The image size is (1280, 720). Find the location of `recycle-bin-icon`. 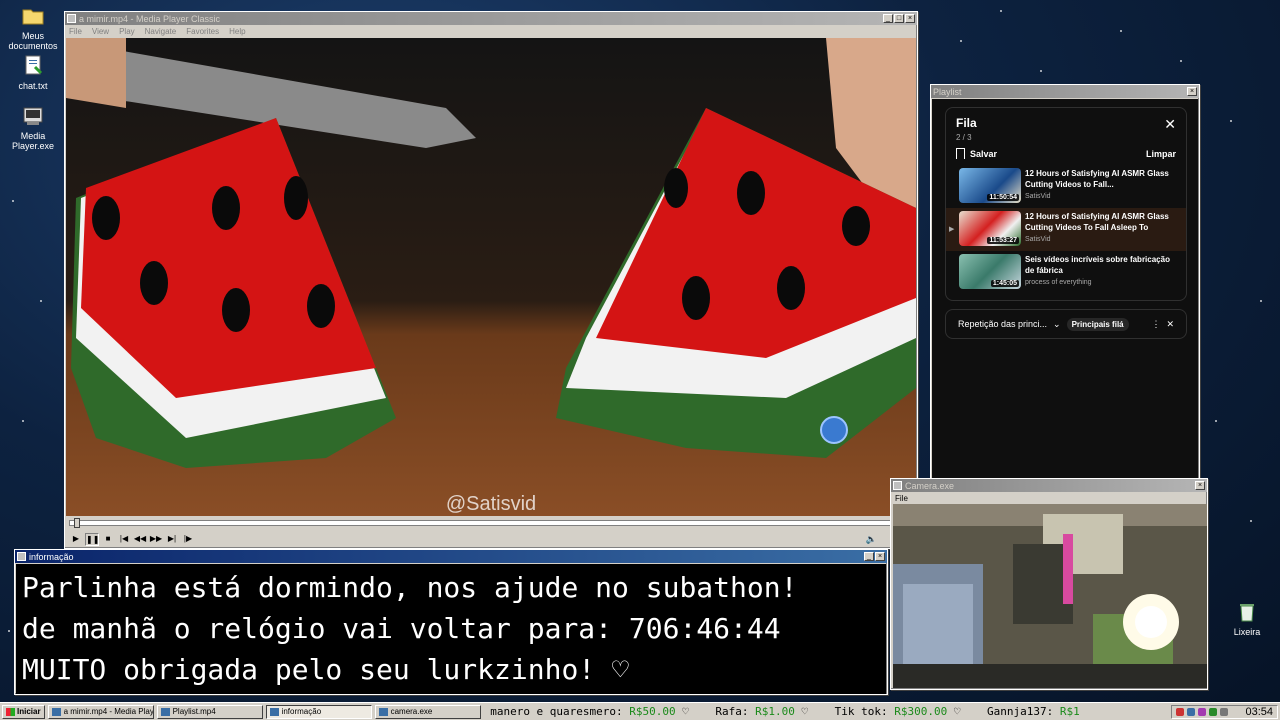

recycle-bin-icon is located at coordinates (1247, 612).